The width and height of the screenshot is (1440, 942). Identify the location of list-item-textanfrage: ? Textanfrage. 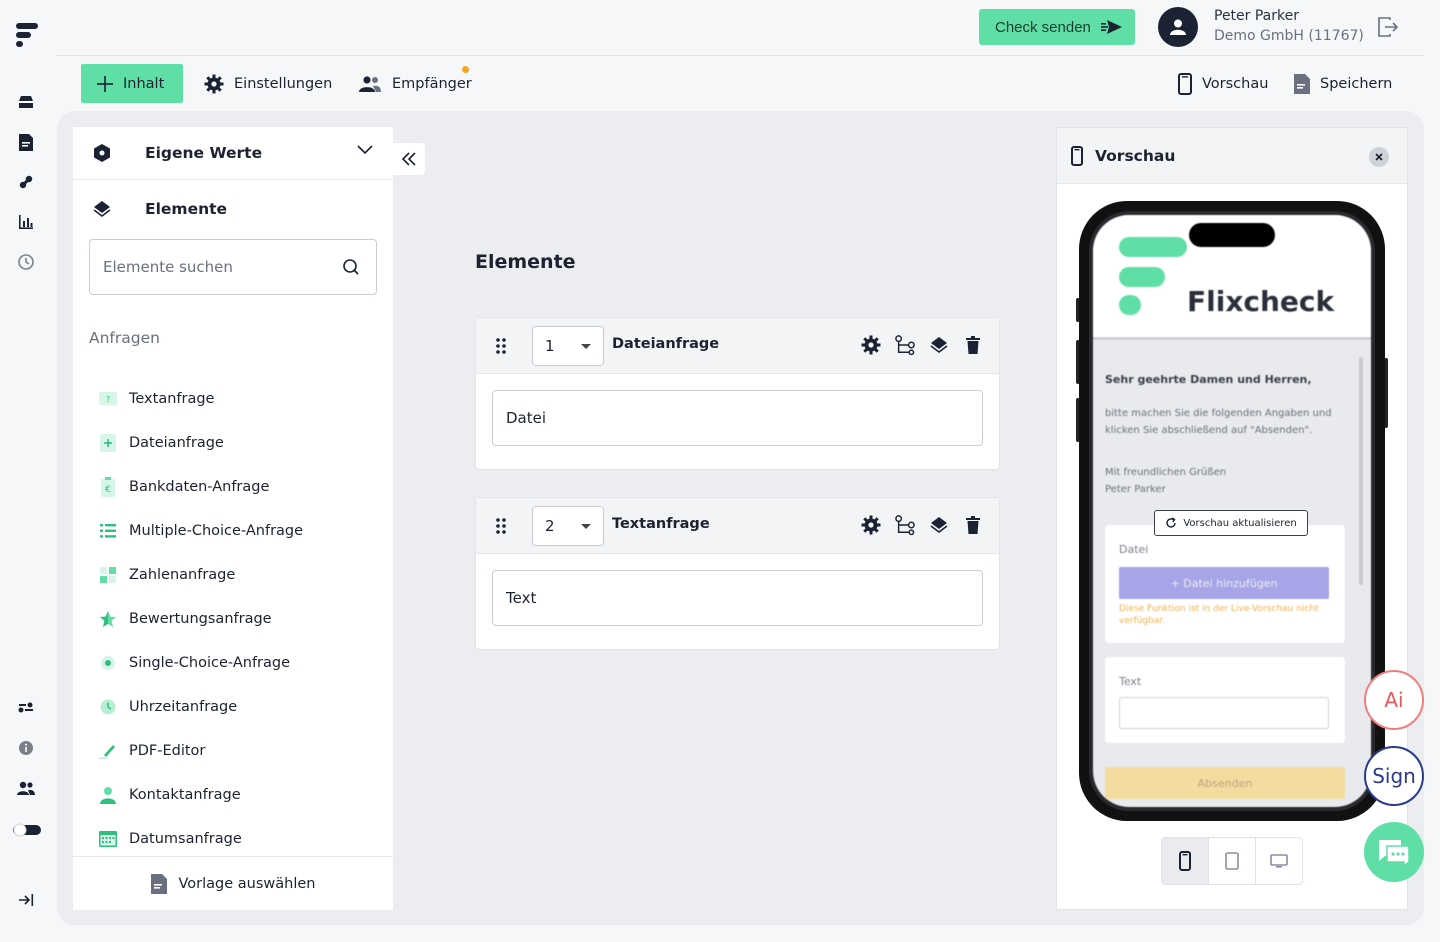
(201, 399).